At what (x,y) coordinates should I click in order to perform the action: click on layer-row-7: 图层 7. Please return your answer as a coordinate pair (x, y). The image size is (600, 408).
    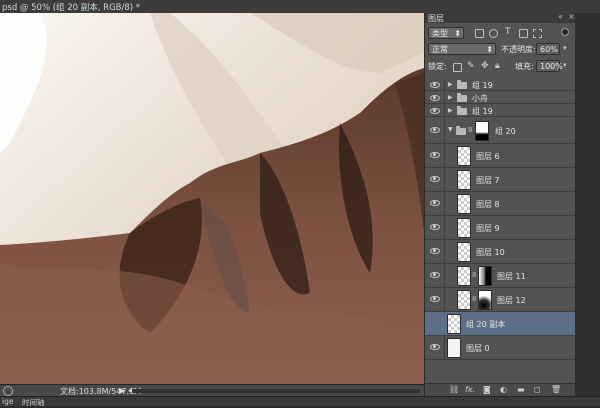
    Looking at the image, I should click on (500, 180).